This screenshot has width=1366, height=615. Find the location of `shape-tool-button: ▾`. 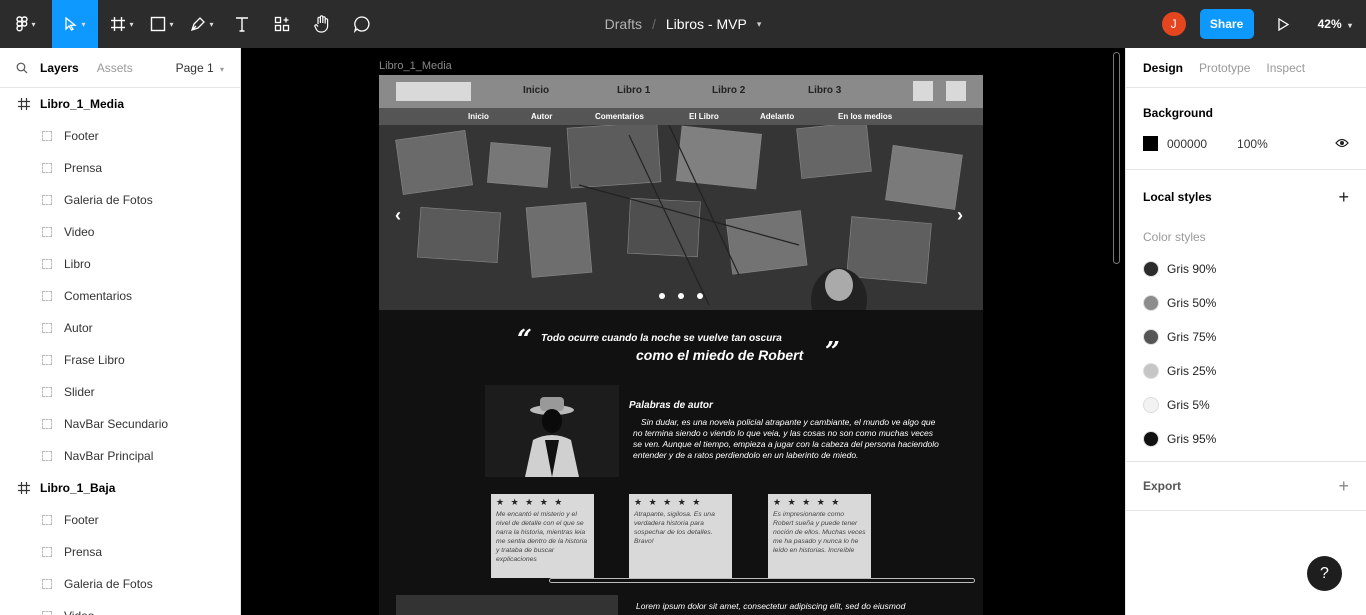

shape-tool-button: ▾ is located at coordinates (162, 24).